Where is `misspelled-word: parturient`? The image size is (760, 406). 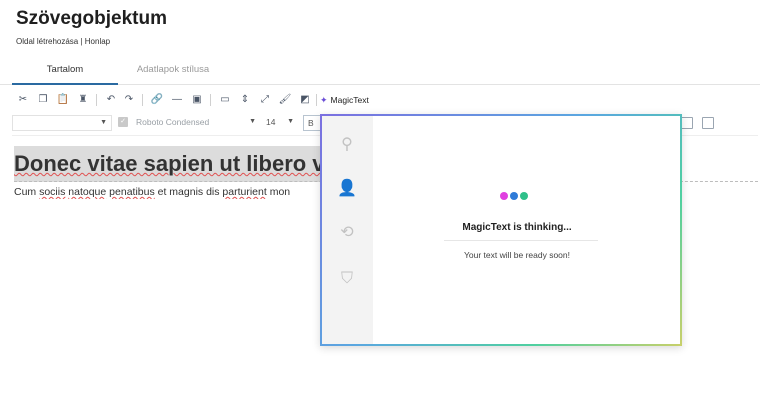 misspelled-word: parturient is located at coordinates (244, 192).